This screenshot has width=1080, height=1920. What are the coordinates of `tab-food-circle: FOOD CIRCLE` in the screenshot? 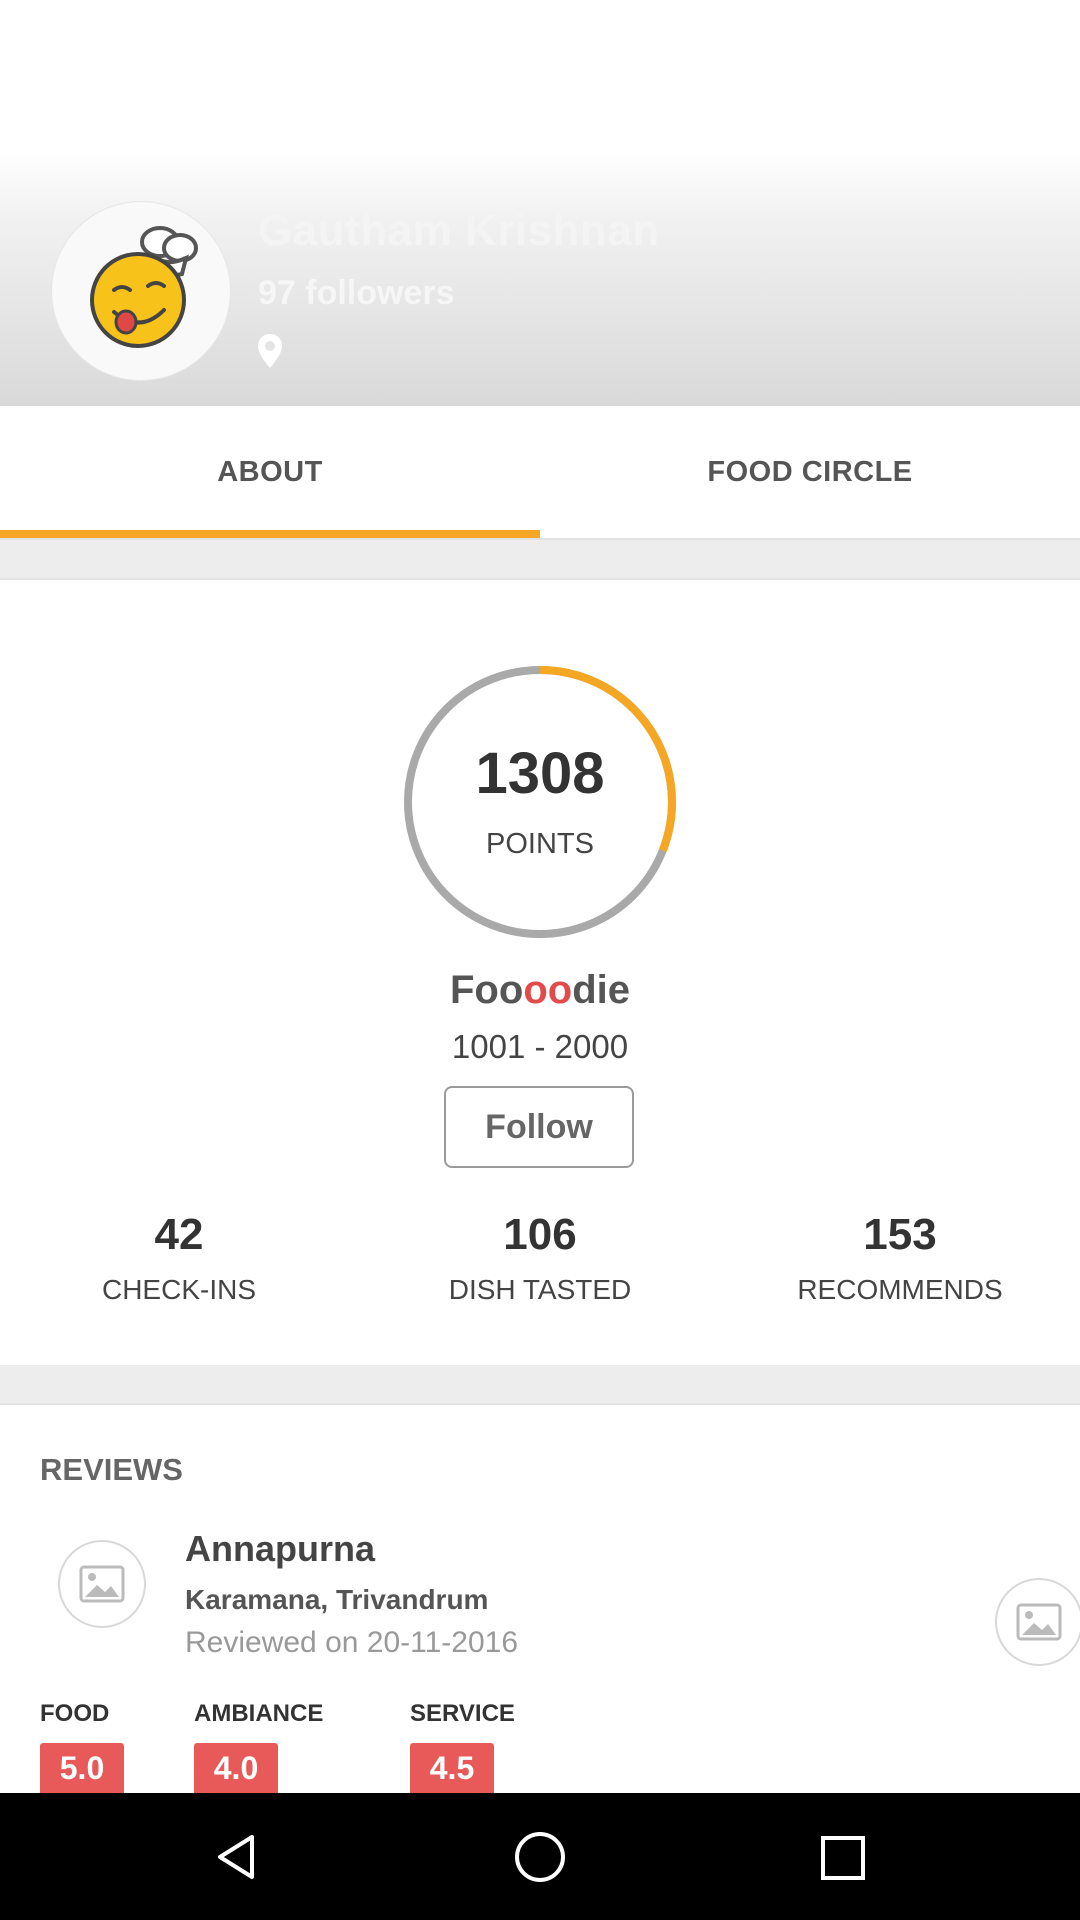 It's located at (810, 472).